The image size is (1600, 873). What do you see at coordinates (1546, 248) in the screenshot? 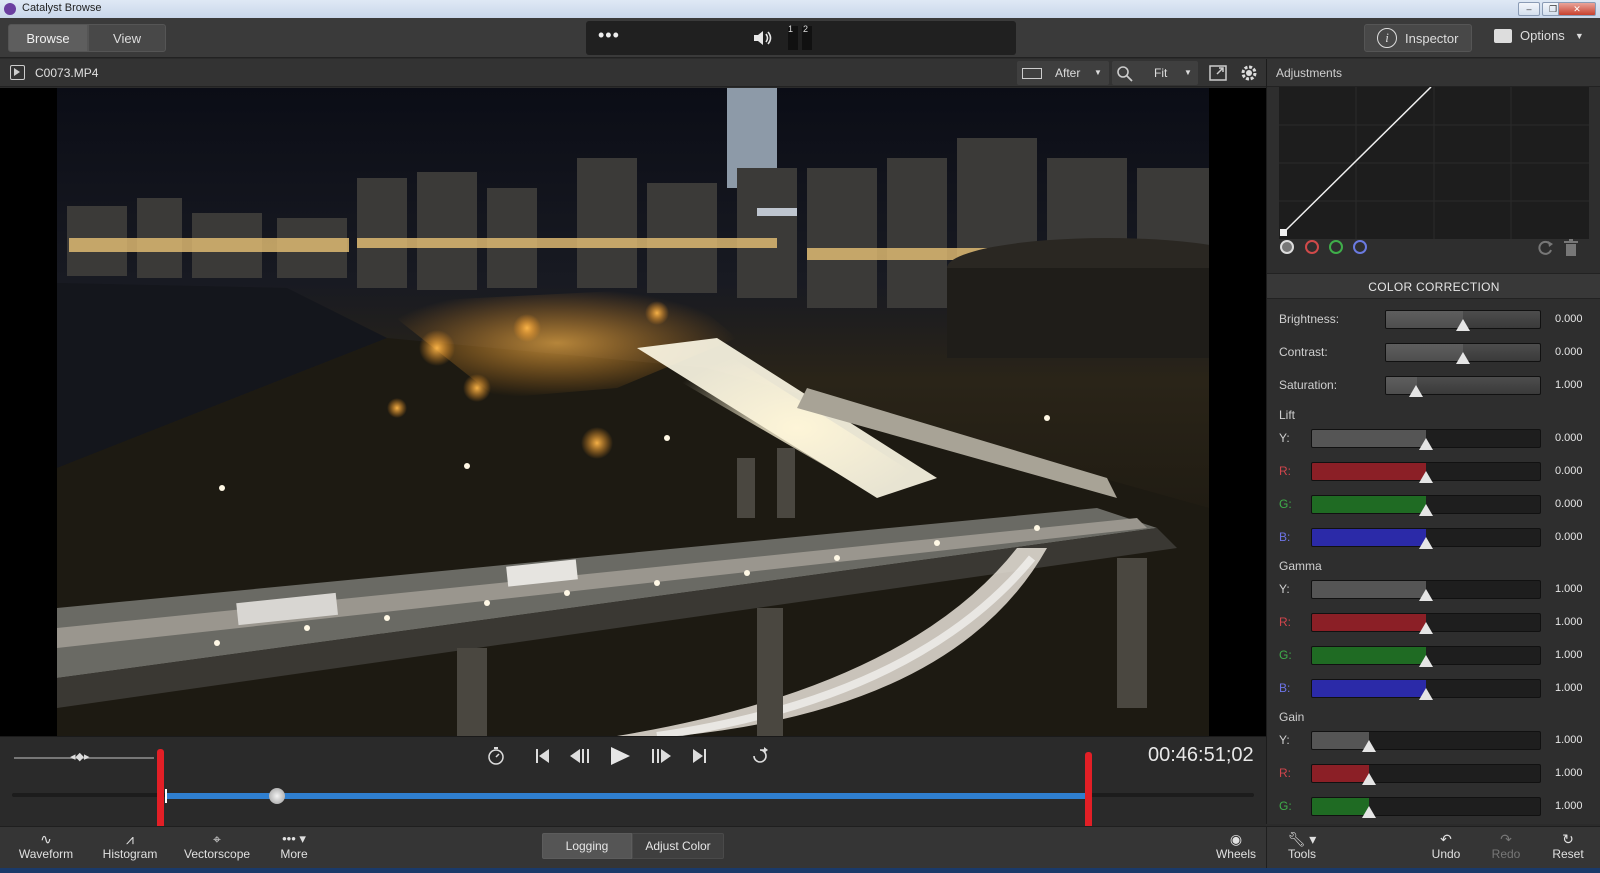
I see `curve-reset-icon` at bounding box center [1546, 248].